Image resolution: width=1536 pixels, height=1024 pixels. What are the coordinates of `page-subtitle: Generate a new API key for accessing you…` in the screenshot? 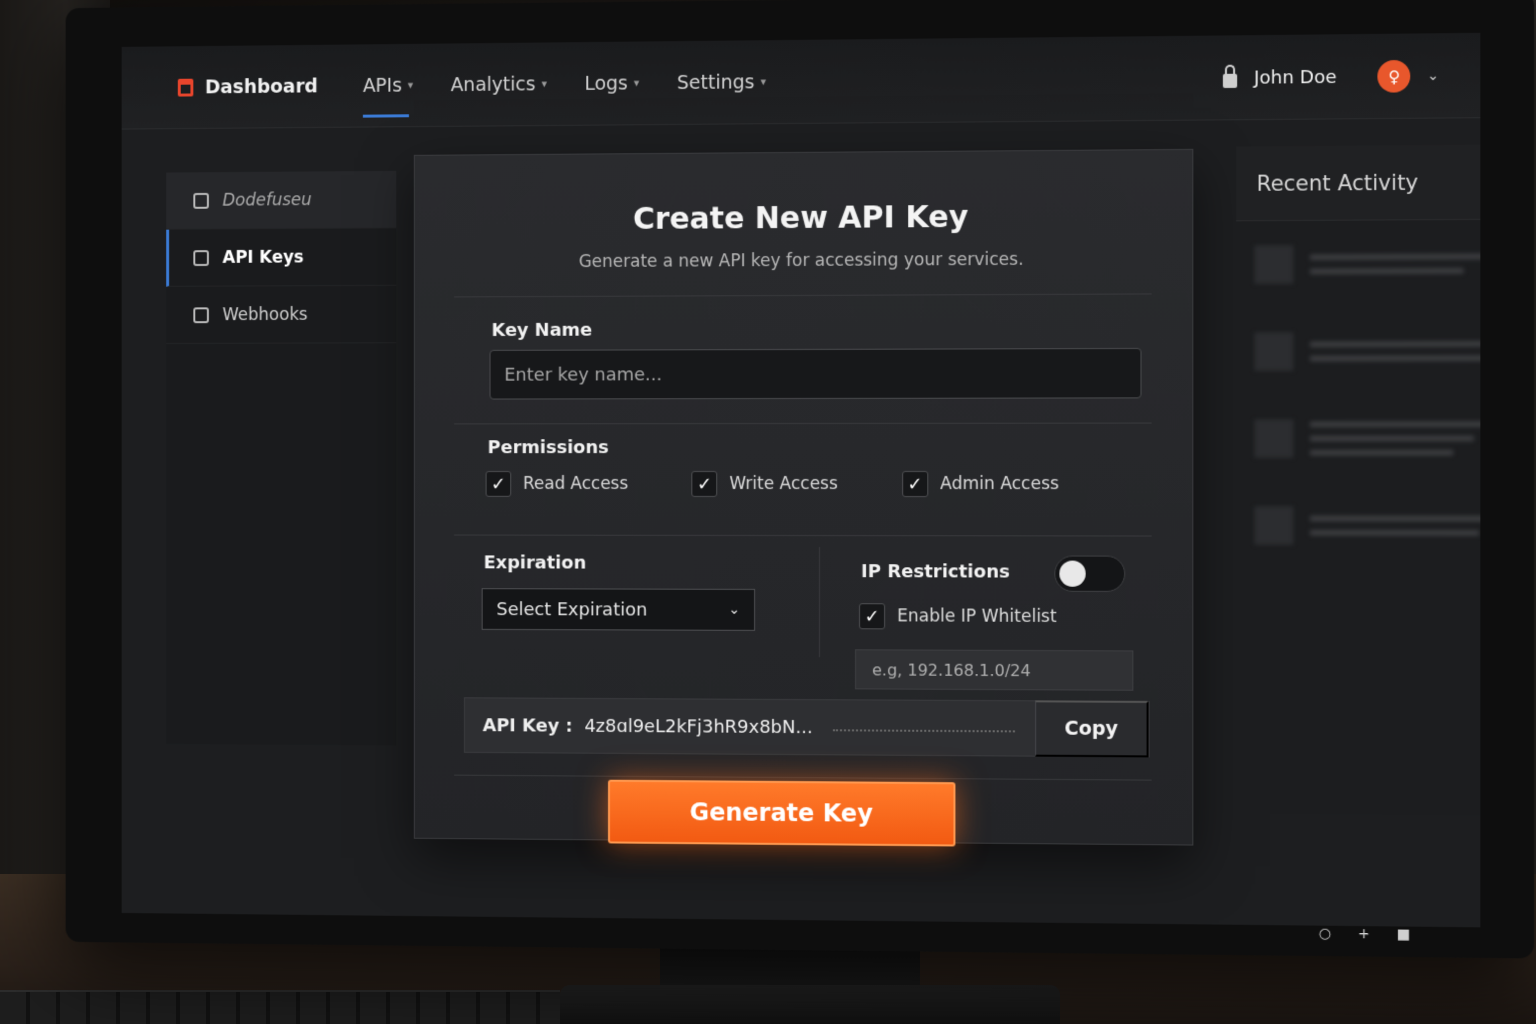 It's located at (801, 261).